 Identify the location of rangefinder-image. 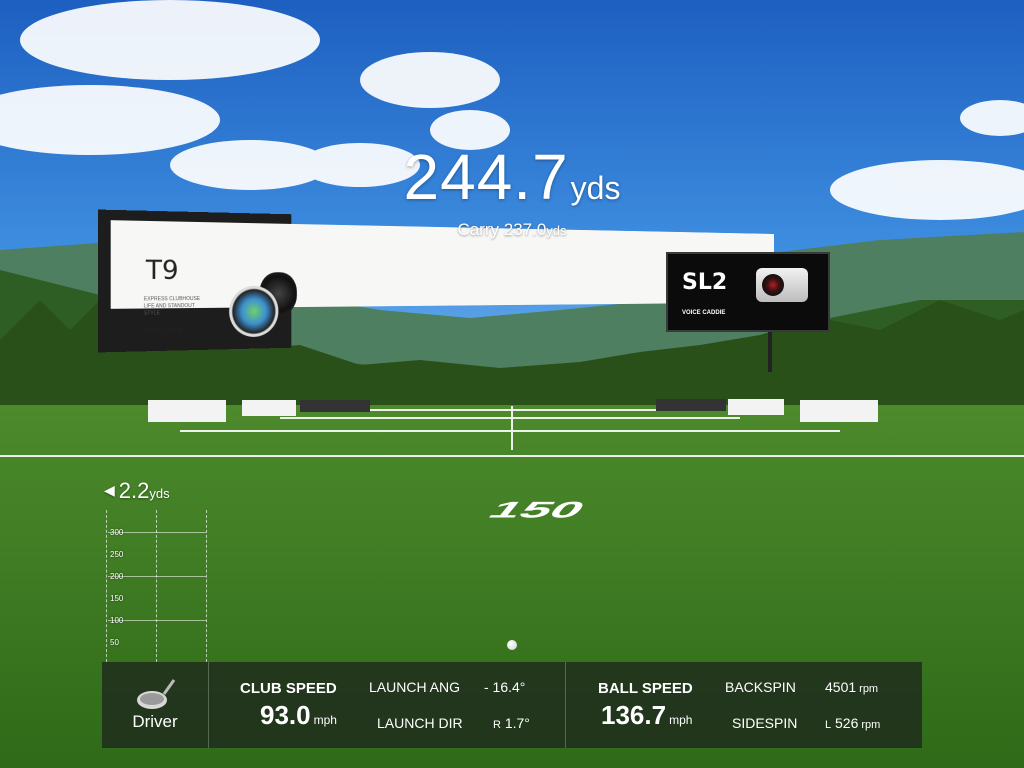
(782, 285).